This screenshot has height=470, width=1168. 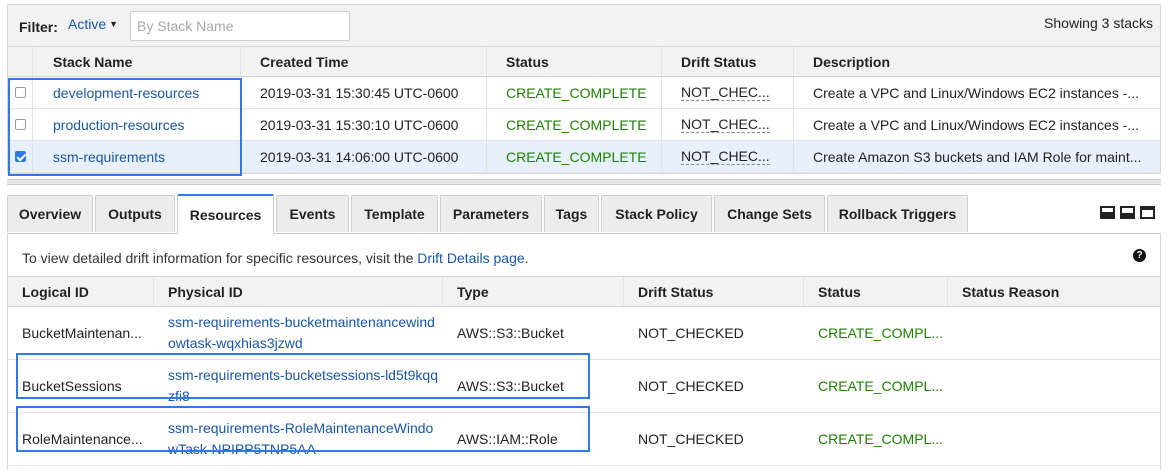 I want to click on column-header-physical-id: Physical ID, so click(x=298, y=291).